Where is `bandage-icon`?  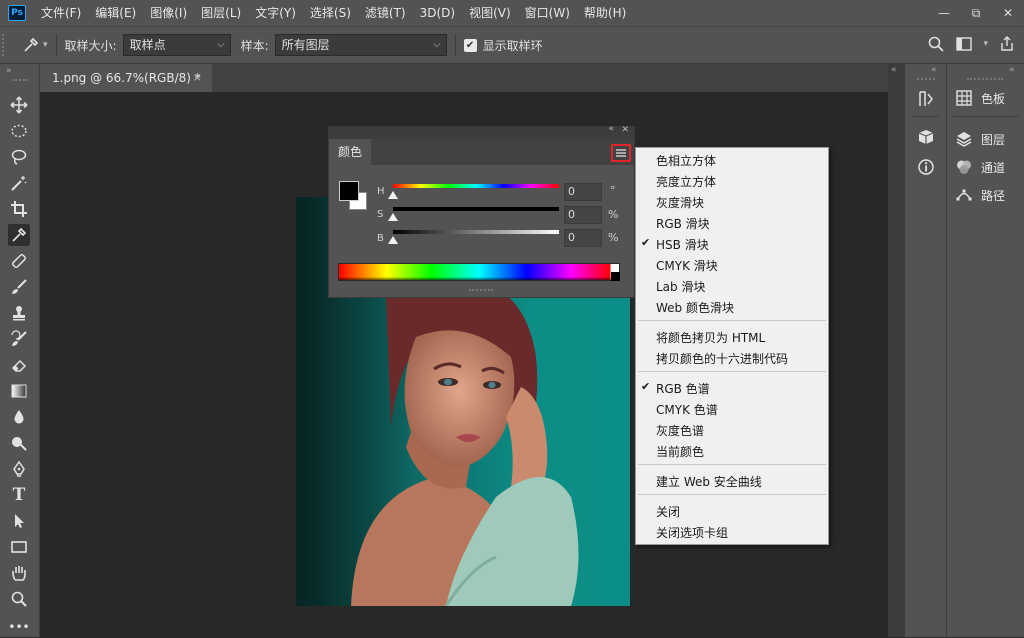
bandage-icon is located at coordinates (19, 261).